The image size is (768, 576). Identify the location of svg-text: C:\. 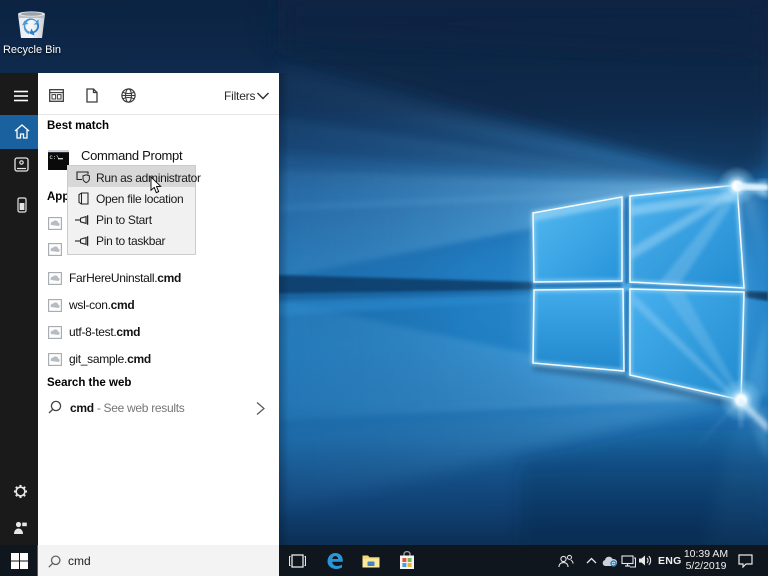
(55, 157).